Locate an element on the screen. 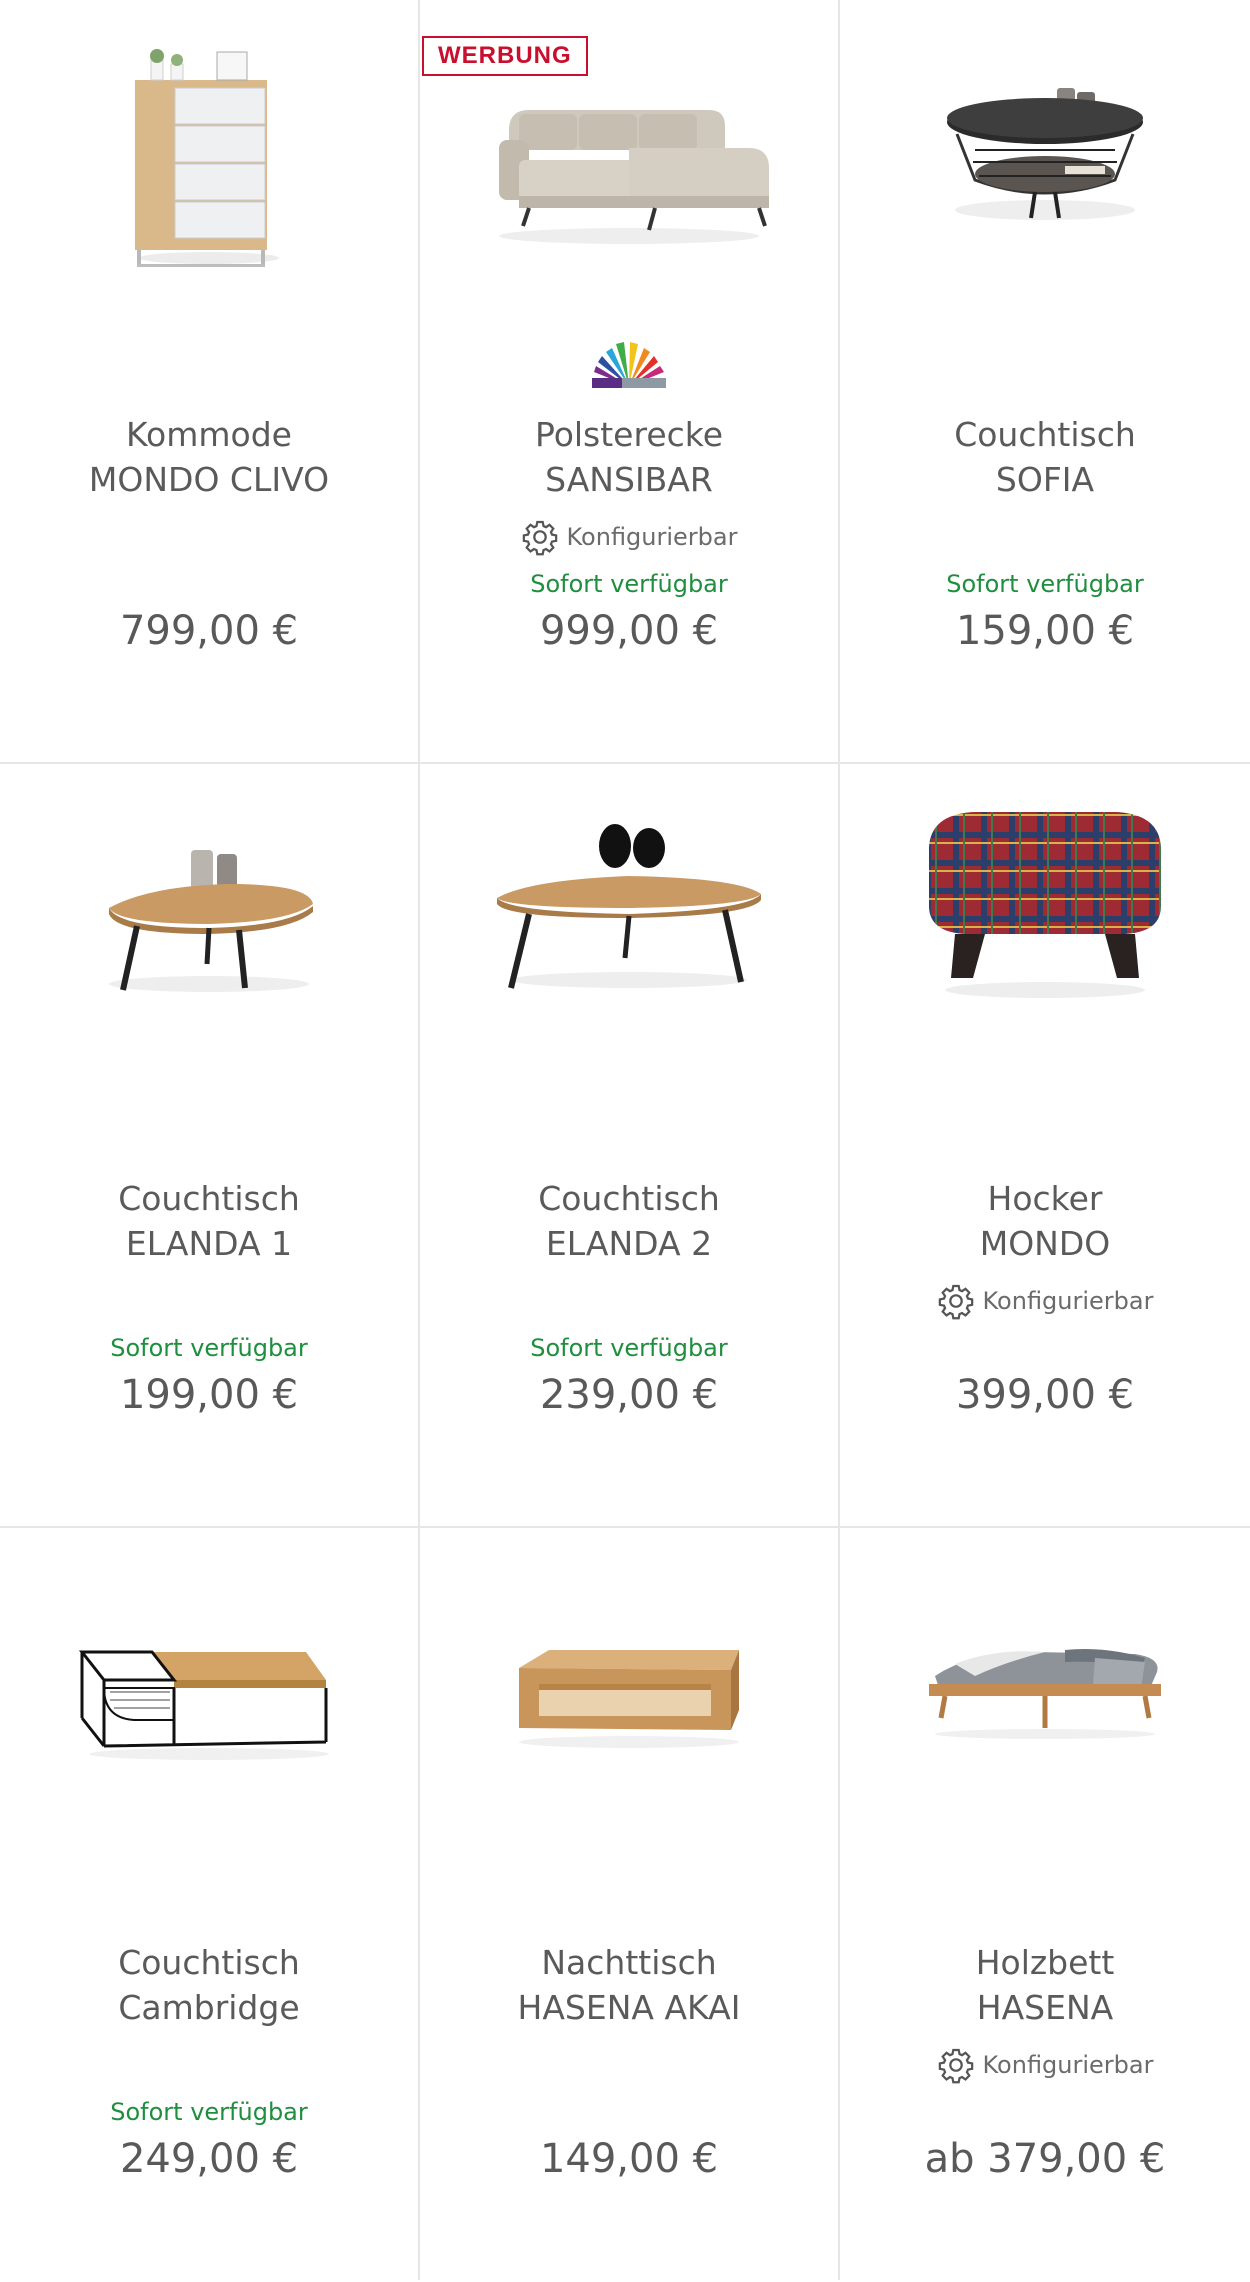 The image size is (1250, 2282). product-name-line1: Hocker is located at coordinates (1045, 1198).